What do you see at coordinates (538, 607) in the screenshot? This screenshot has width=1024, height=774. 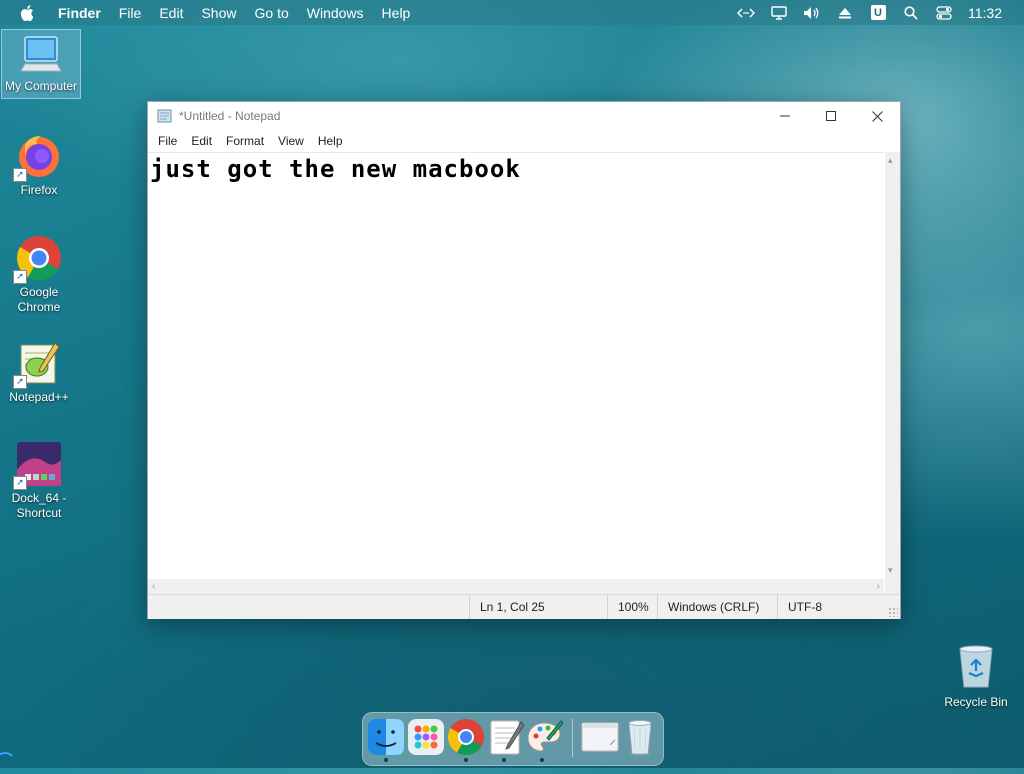 I see `status-cursor-position: Ln 1, Col 25` at bounding box center [538, 607].